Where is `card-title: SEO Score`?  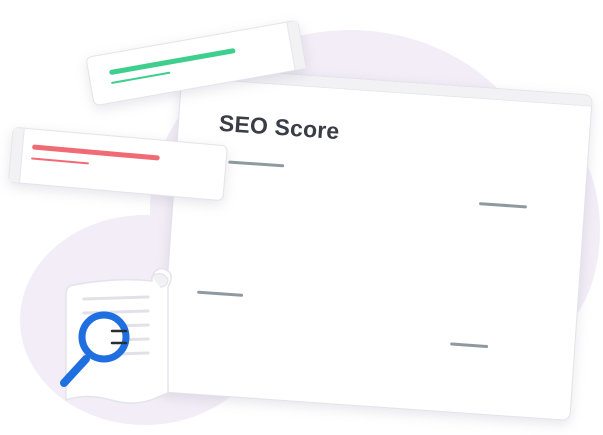
card-title: SEO Score is located at coordinates (279, 127).